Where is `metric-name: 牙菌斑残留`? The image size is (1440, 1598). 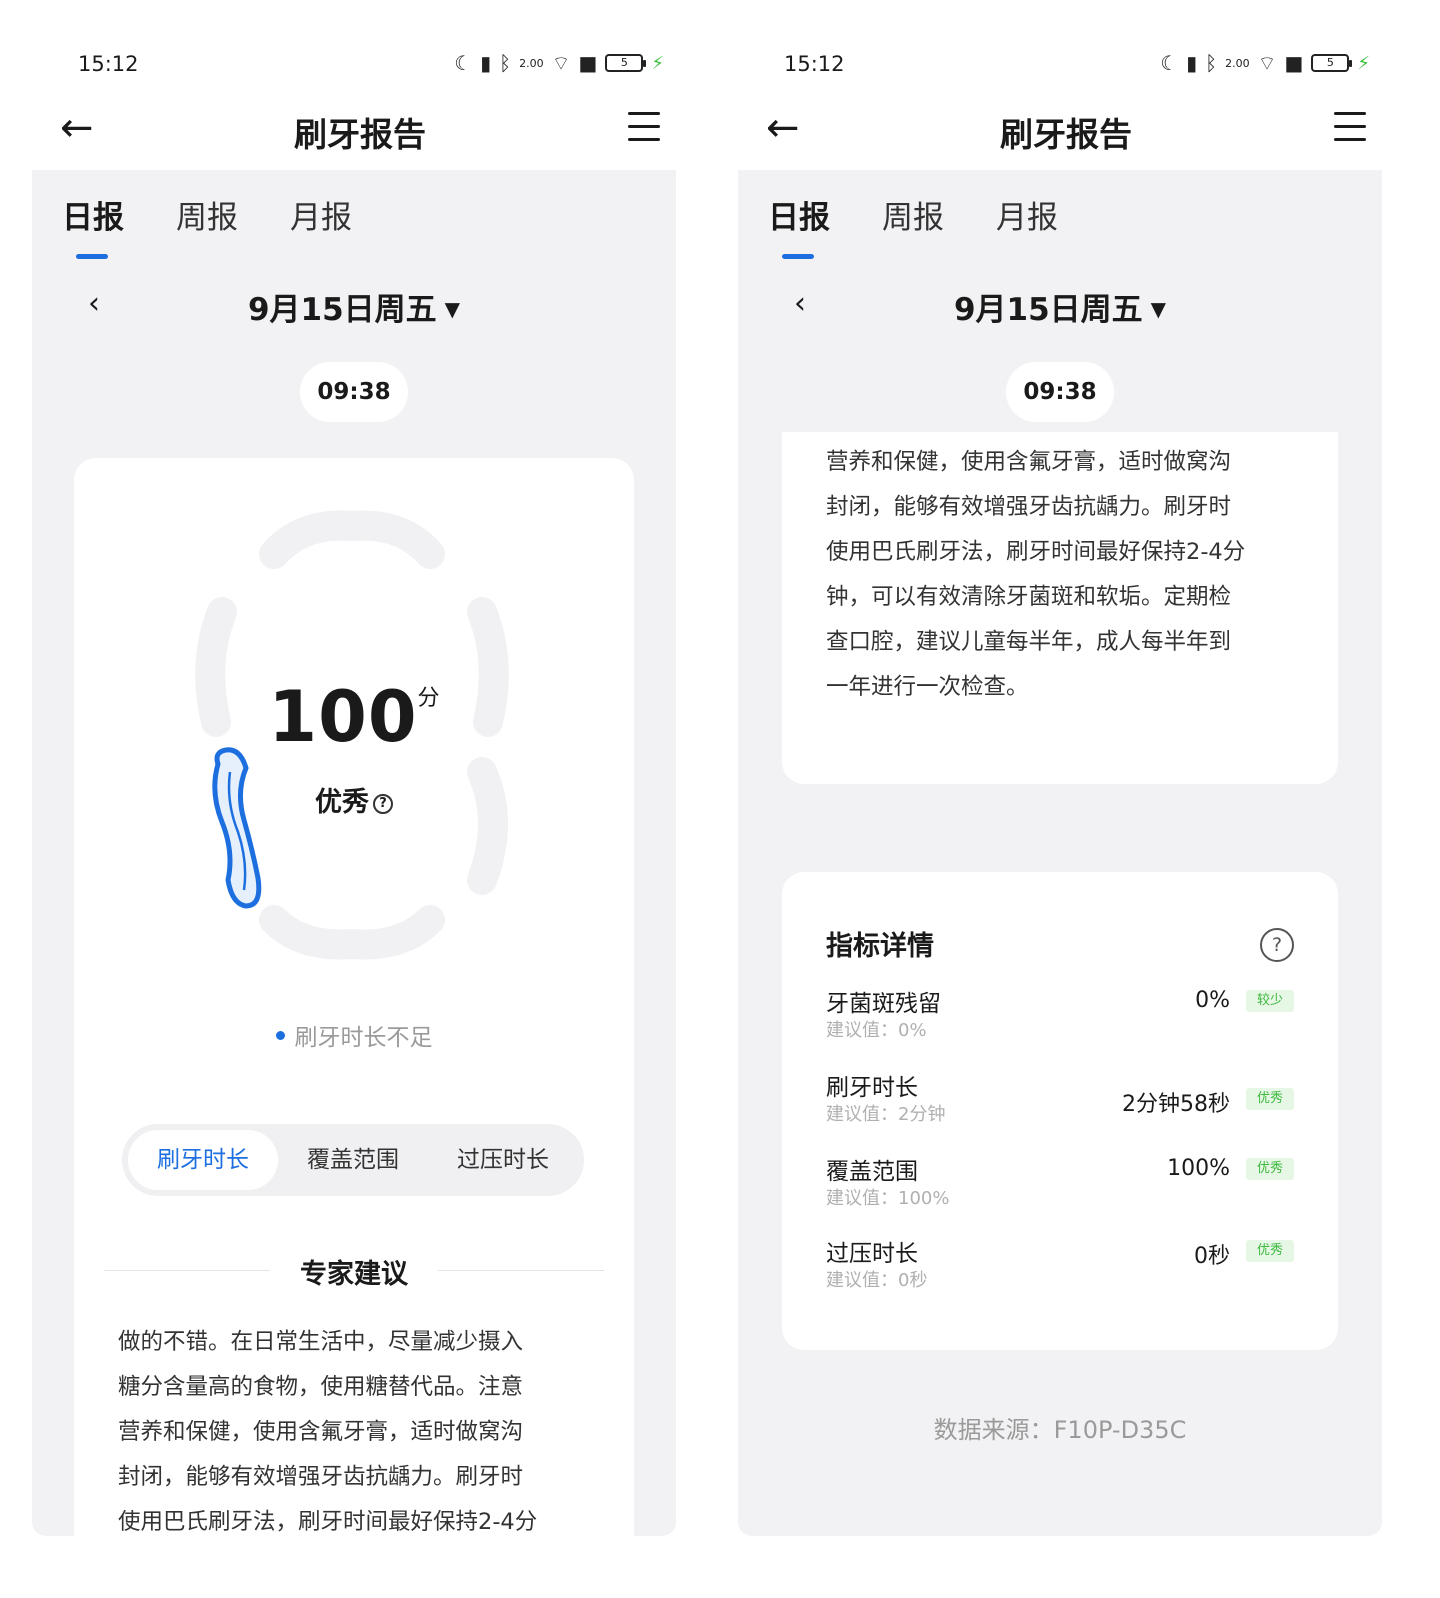 metric-name: 牙菌斑残留 is located at coordinates (883, 1004).